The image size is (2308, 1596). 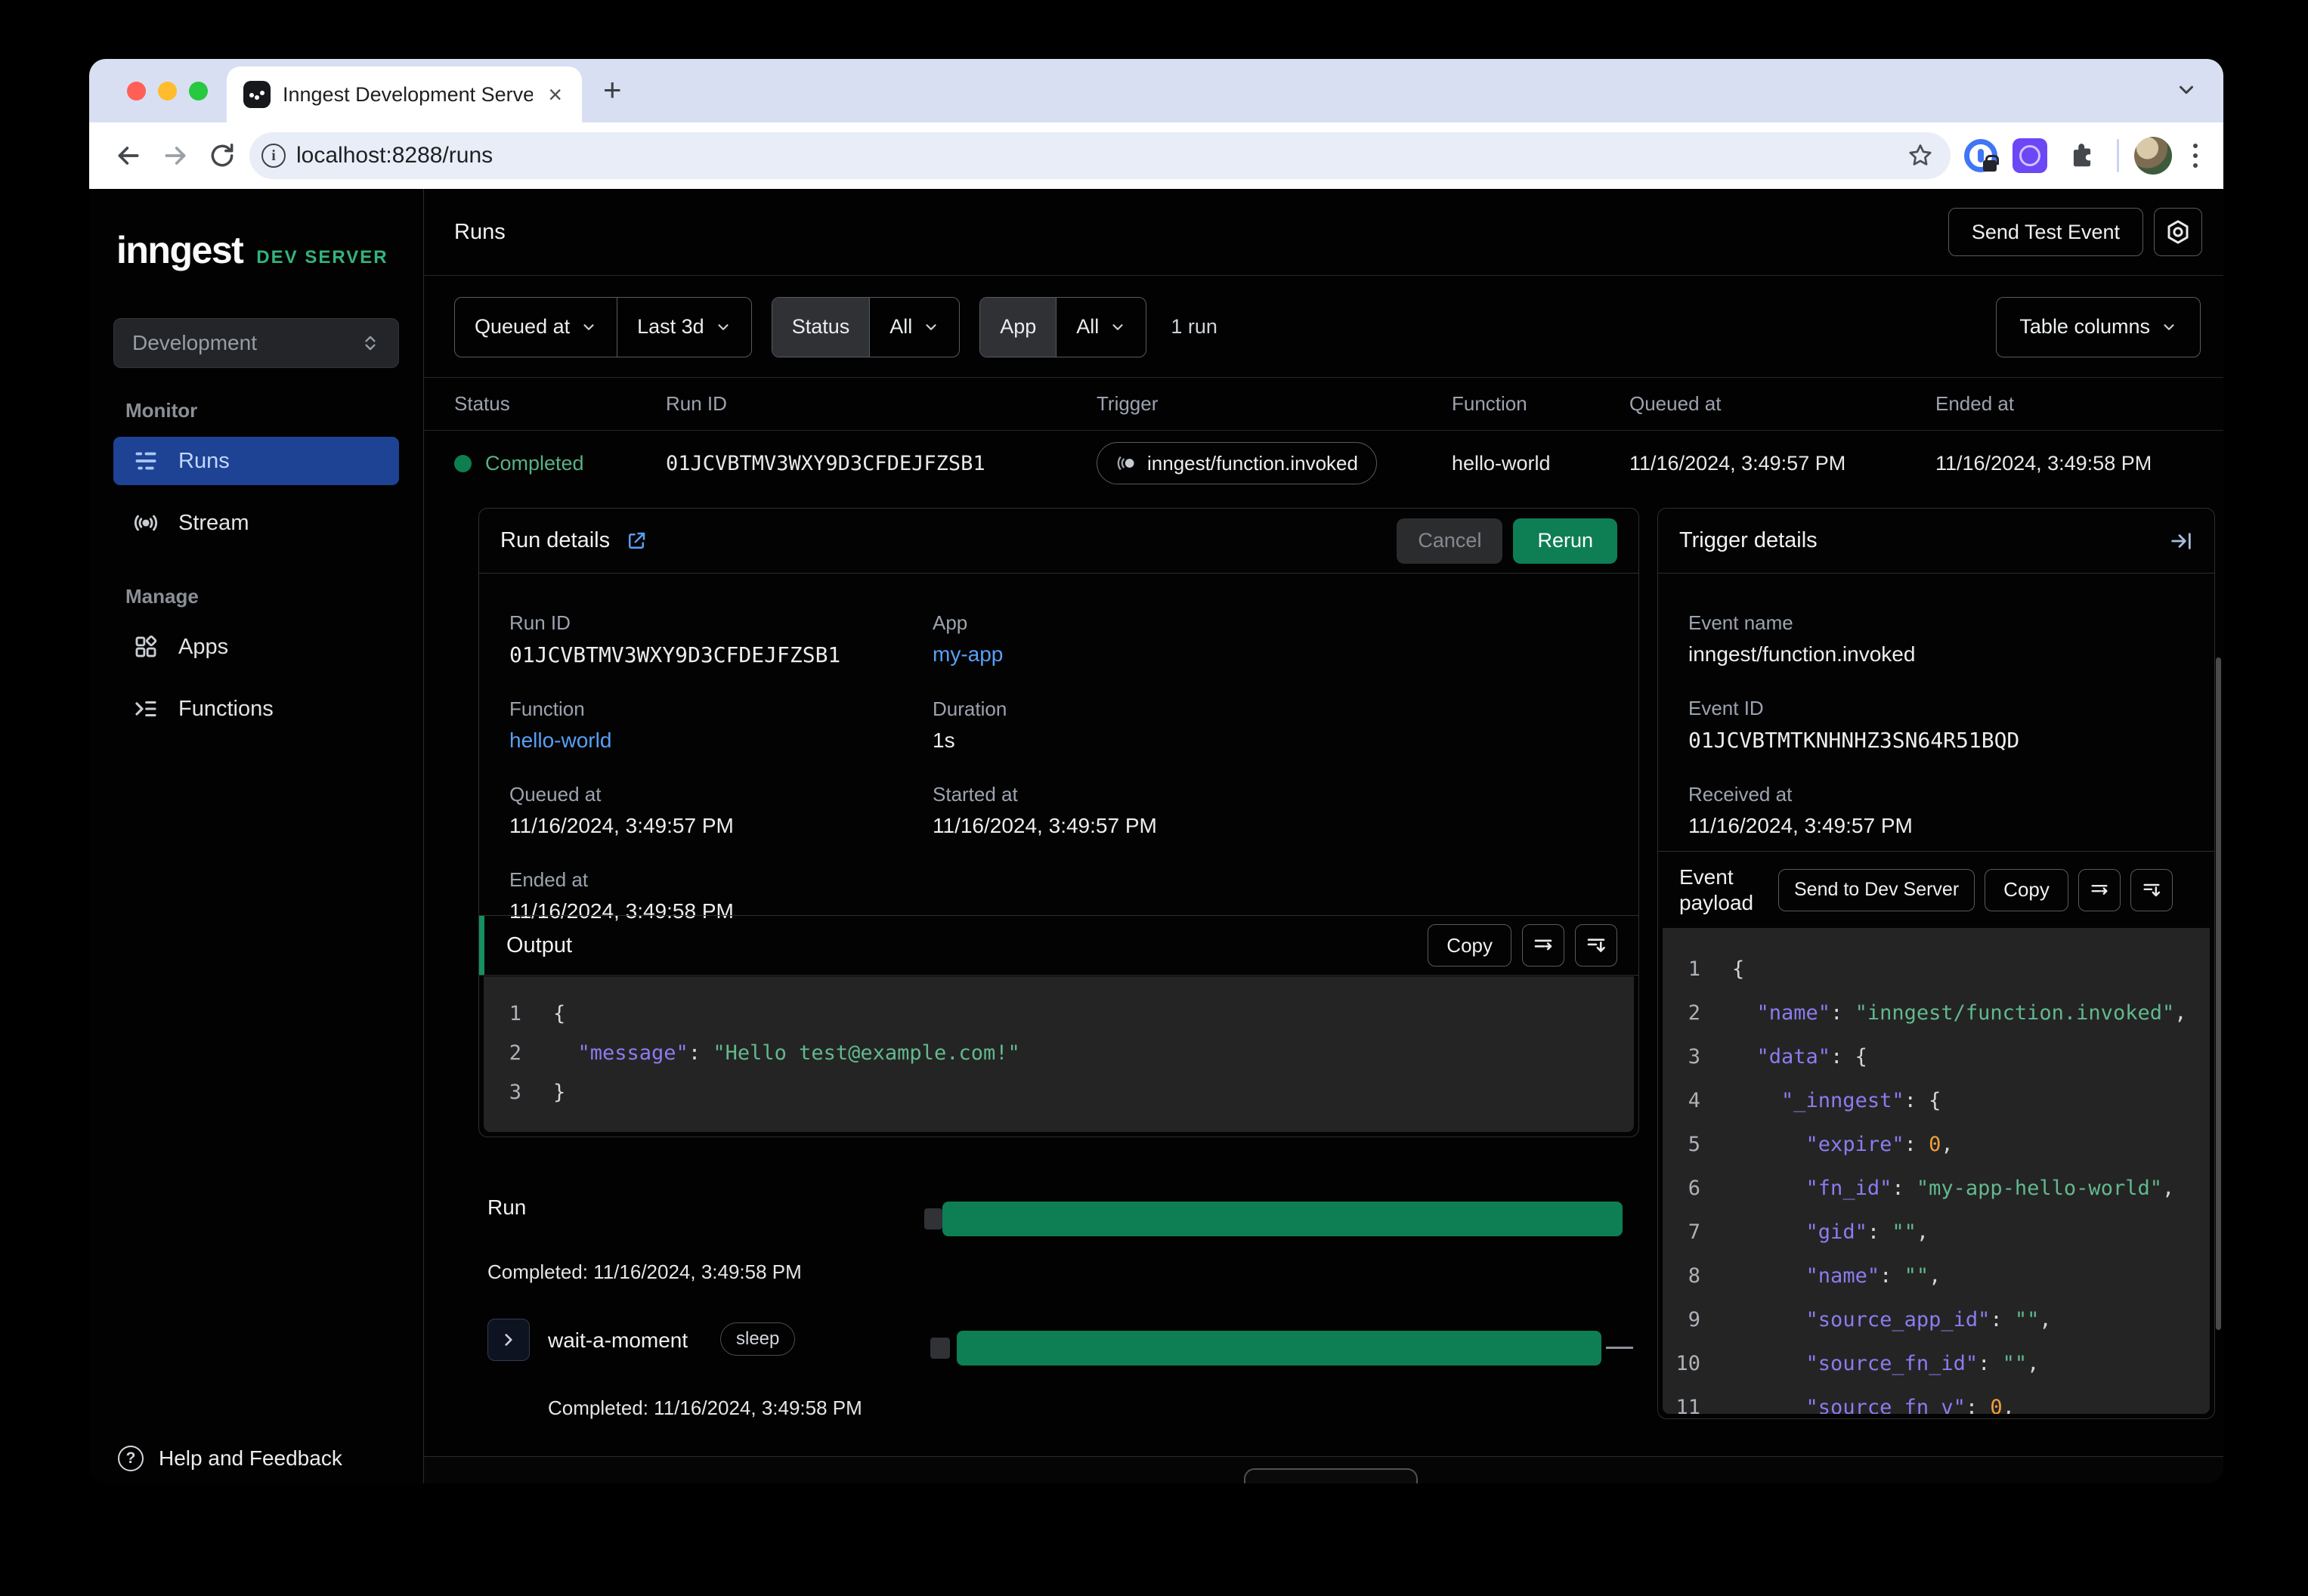 What do you see at coordinates (1501, 463) in the screenshot?
I see `function-cell: hello-world` at bounding box center [1501, 463].